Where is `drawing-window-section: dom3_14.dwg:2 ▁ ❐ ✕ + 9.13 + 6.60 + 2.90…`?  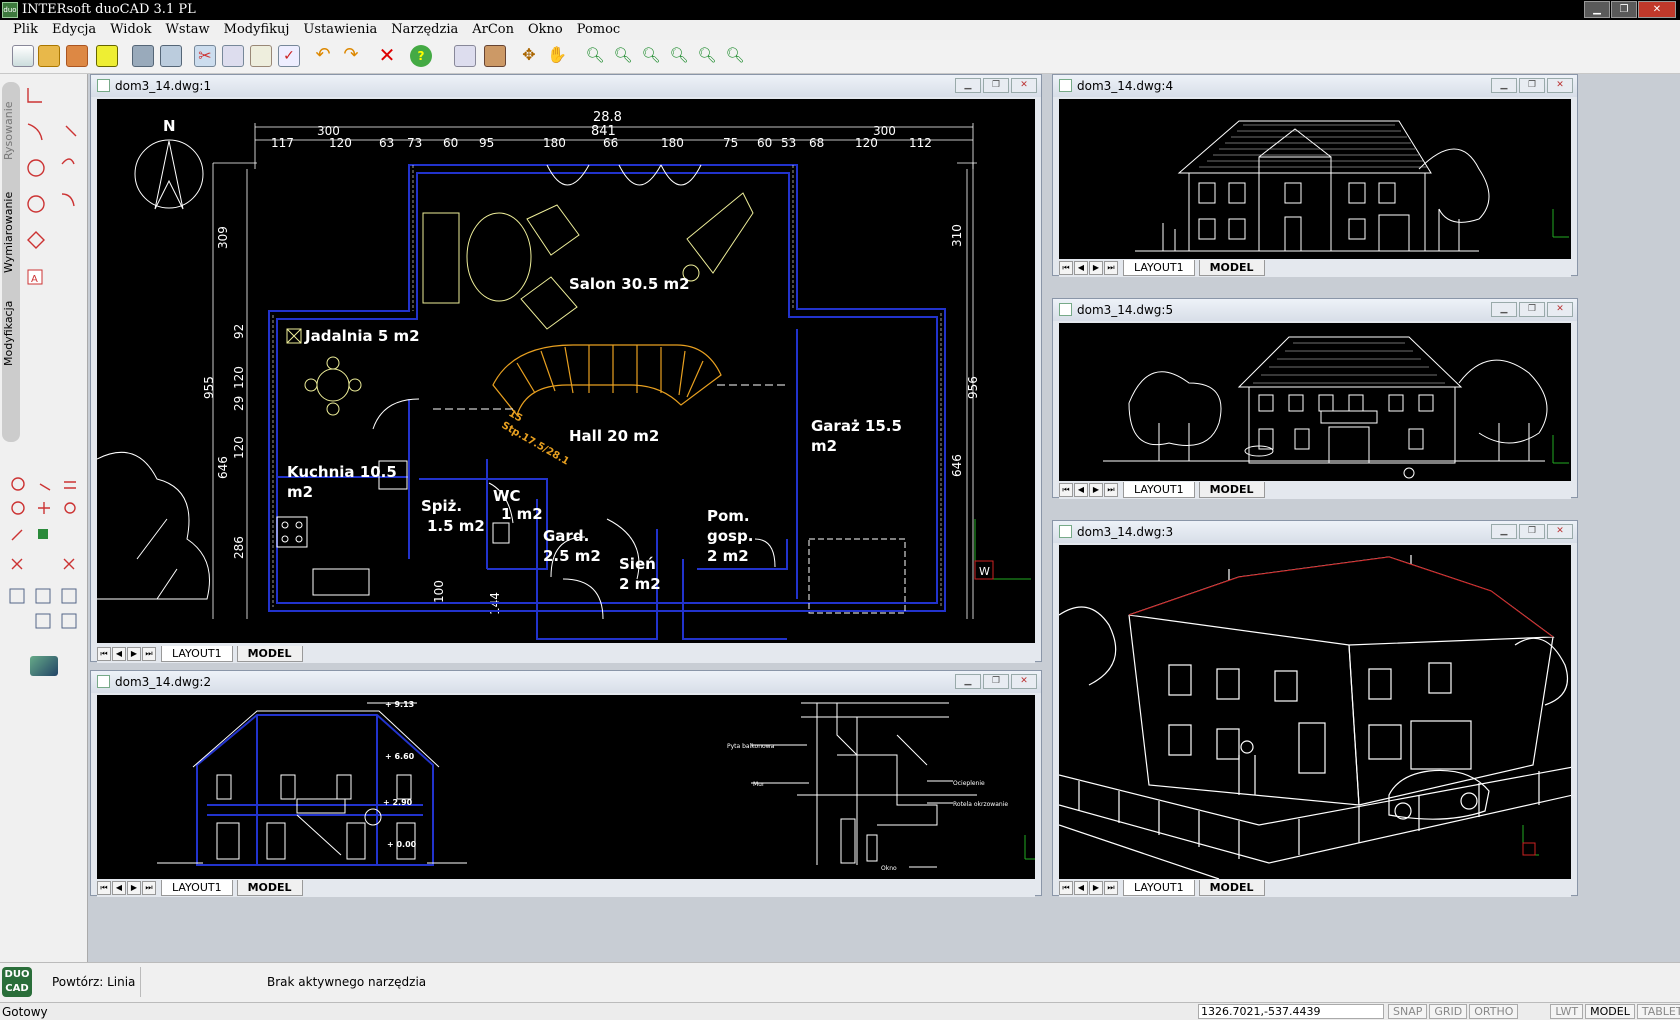
drawing-window-section: dom3_14.dwg:2 ▁ ❐ ✕ + 9.13 + 6.60 + 2.90… is located at coordinates (566, 783).